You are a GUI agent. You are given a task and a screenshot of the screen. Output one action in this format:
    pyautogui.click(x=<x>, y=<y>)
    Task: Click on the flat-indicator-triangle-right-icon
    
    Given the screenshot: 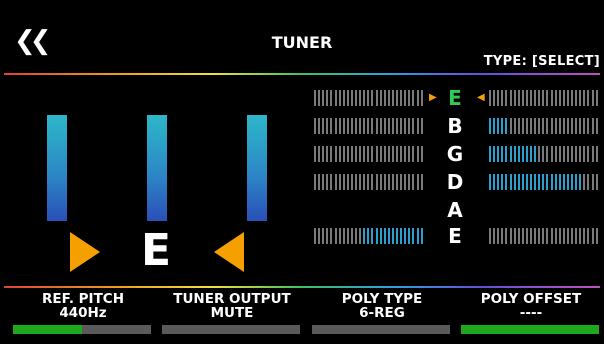 What is the action you would take?
    pyautogui.click(x=85, y=252)
    